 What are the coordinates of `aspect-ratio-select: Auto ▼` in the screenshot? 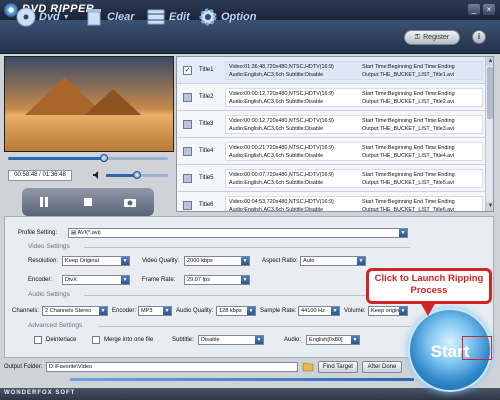 It's located at (333, 261).